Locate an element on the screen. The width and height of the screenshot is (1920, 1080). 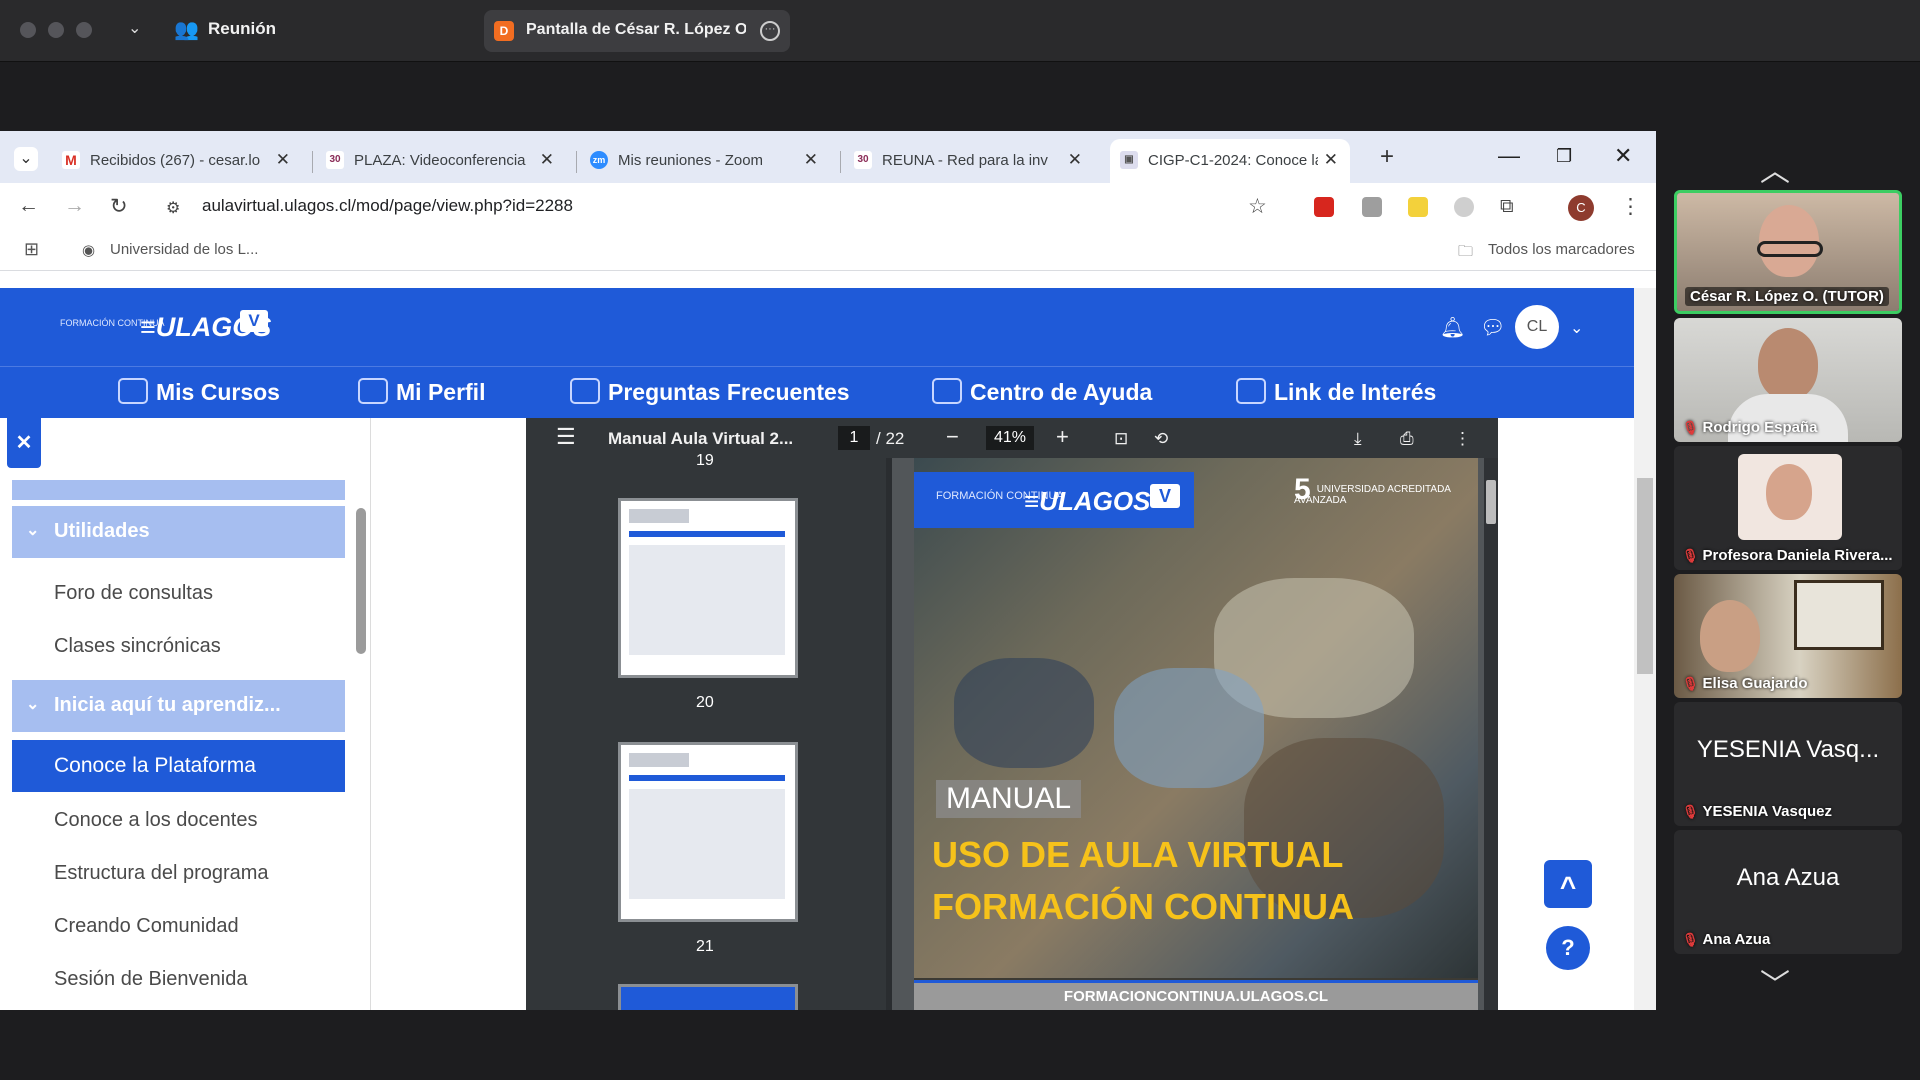
nav-link-de-interes: Link de Interés is located at coordinates (1336, 392).